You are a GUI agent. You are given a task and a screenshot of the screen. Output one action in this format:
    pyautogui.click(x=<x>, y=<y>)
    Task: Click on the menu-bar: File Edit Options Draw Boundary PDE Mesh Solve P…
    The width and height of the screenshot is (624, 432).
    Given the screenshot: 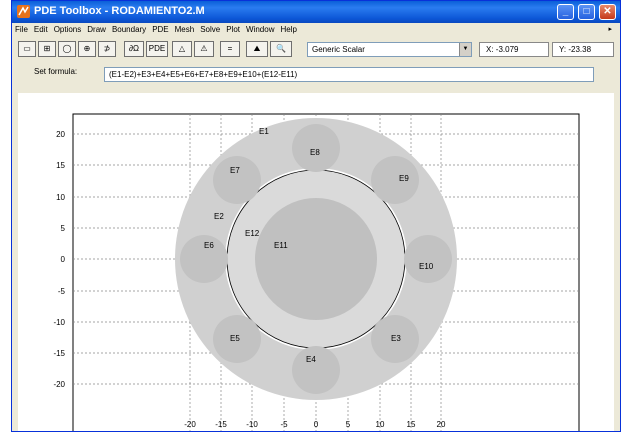 What is the action you would take?
    pyautogui.click(x=316, y=30)
    